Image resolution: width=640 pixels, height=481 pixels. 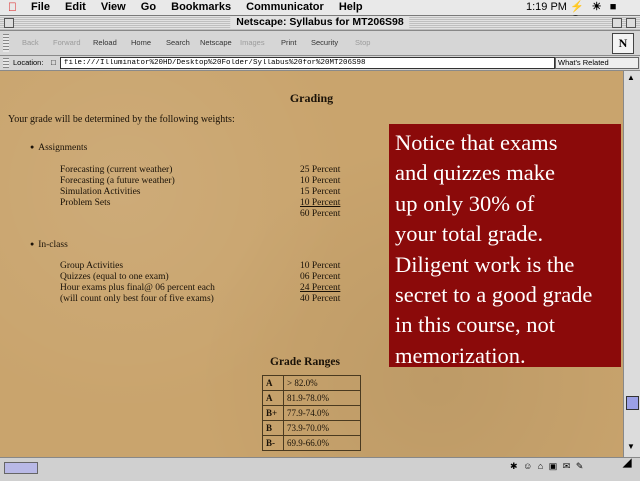 What do you see at coordinates (113, 7) in the screenshot?
I see `menu-view: View` at bounding box center [113, 7].